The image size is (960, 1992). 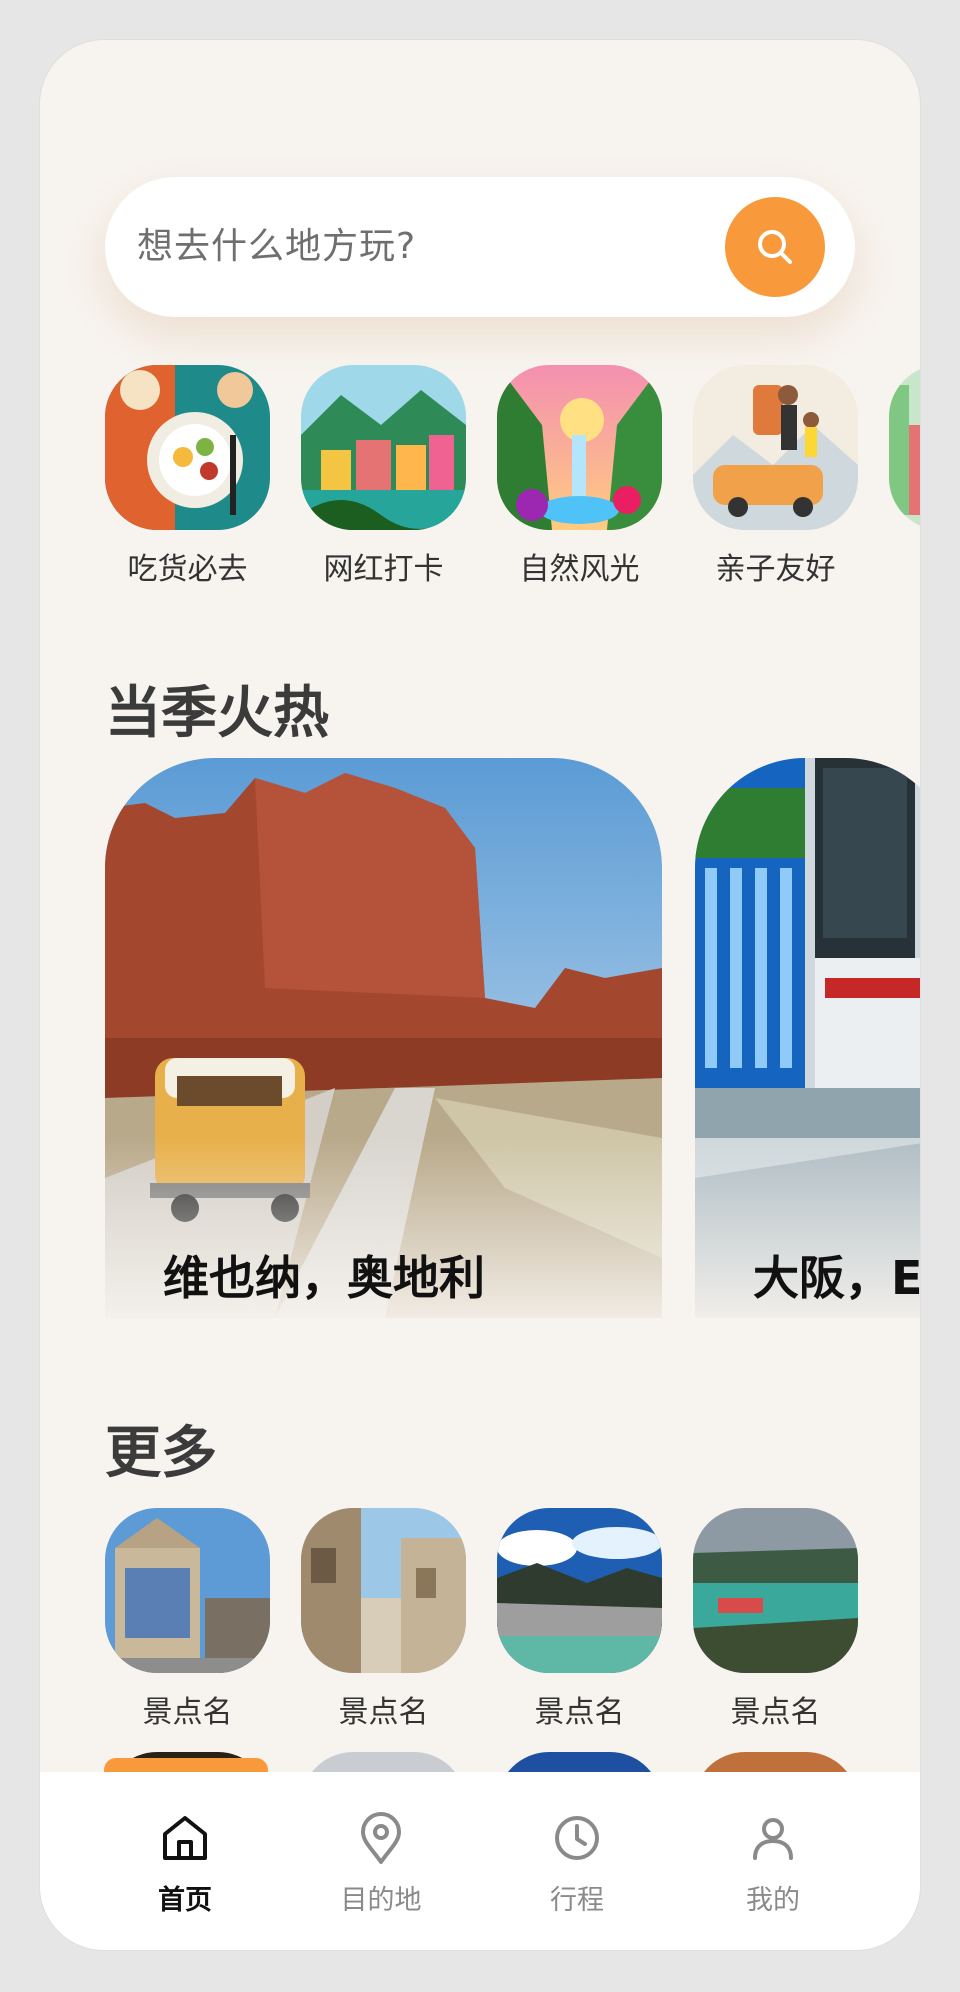 What do you see at coordinates (775, 569) in the screenshot?
I see `category-label: 亲子友好` at bounding box center [775, 569].